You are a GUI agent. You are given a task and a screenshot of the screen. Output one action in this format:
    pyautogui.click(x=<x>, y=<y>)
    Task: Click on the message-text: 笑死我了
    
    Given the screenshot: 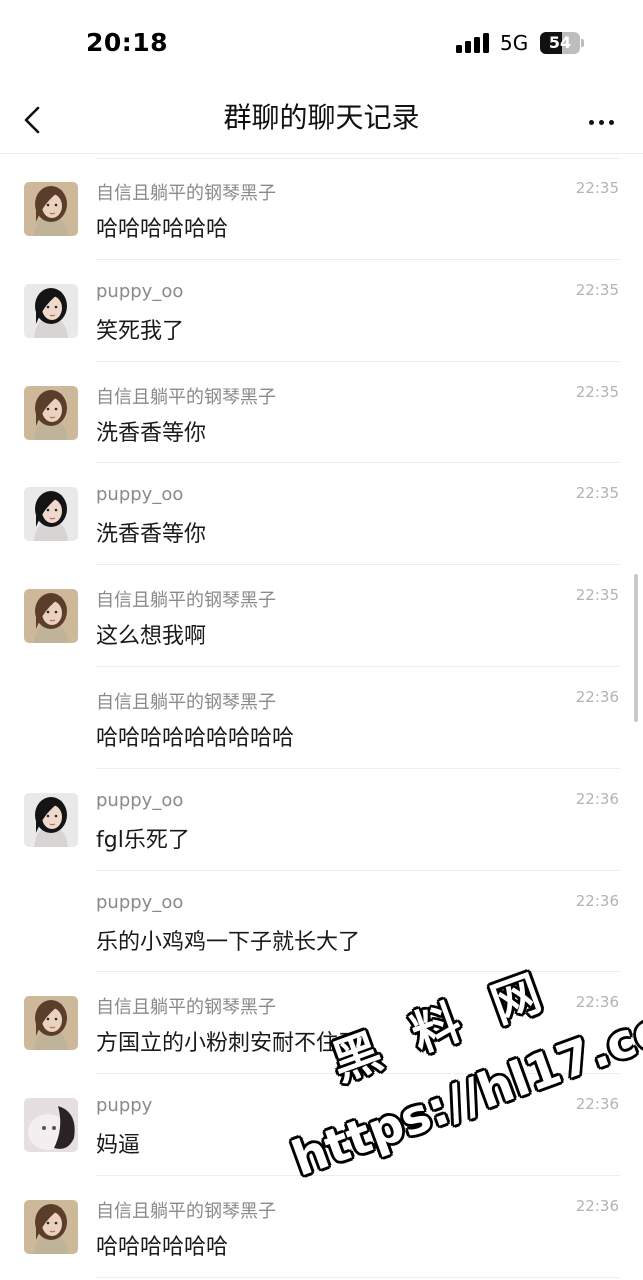 What is the action you would take?
    pyautogui.click(x=140, y=331)
    